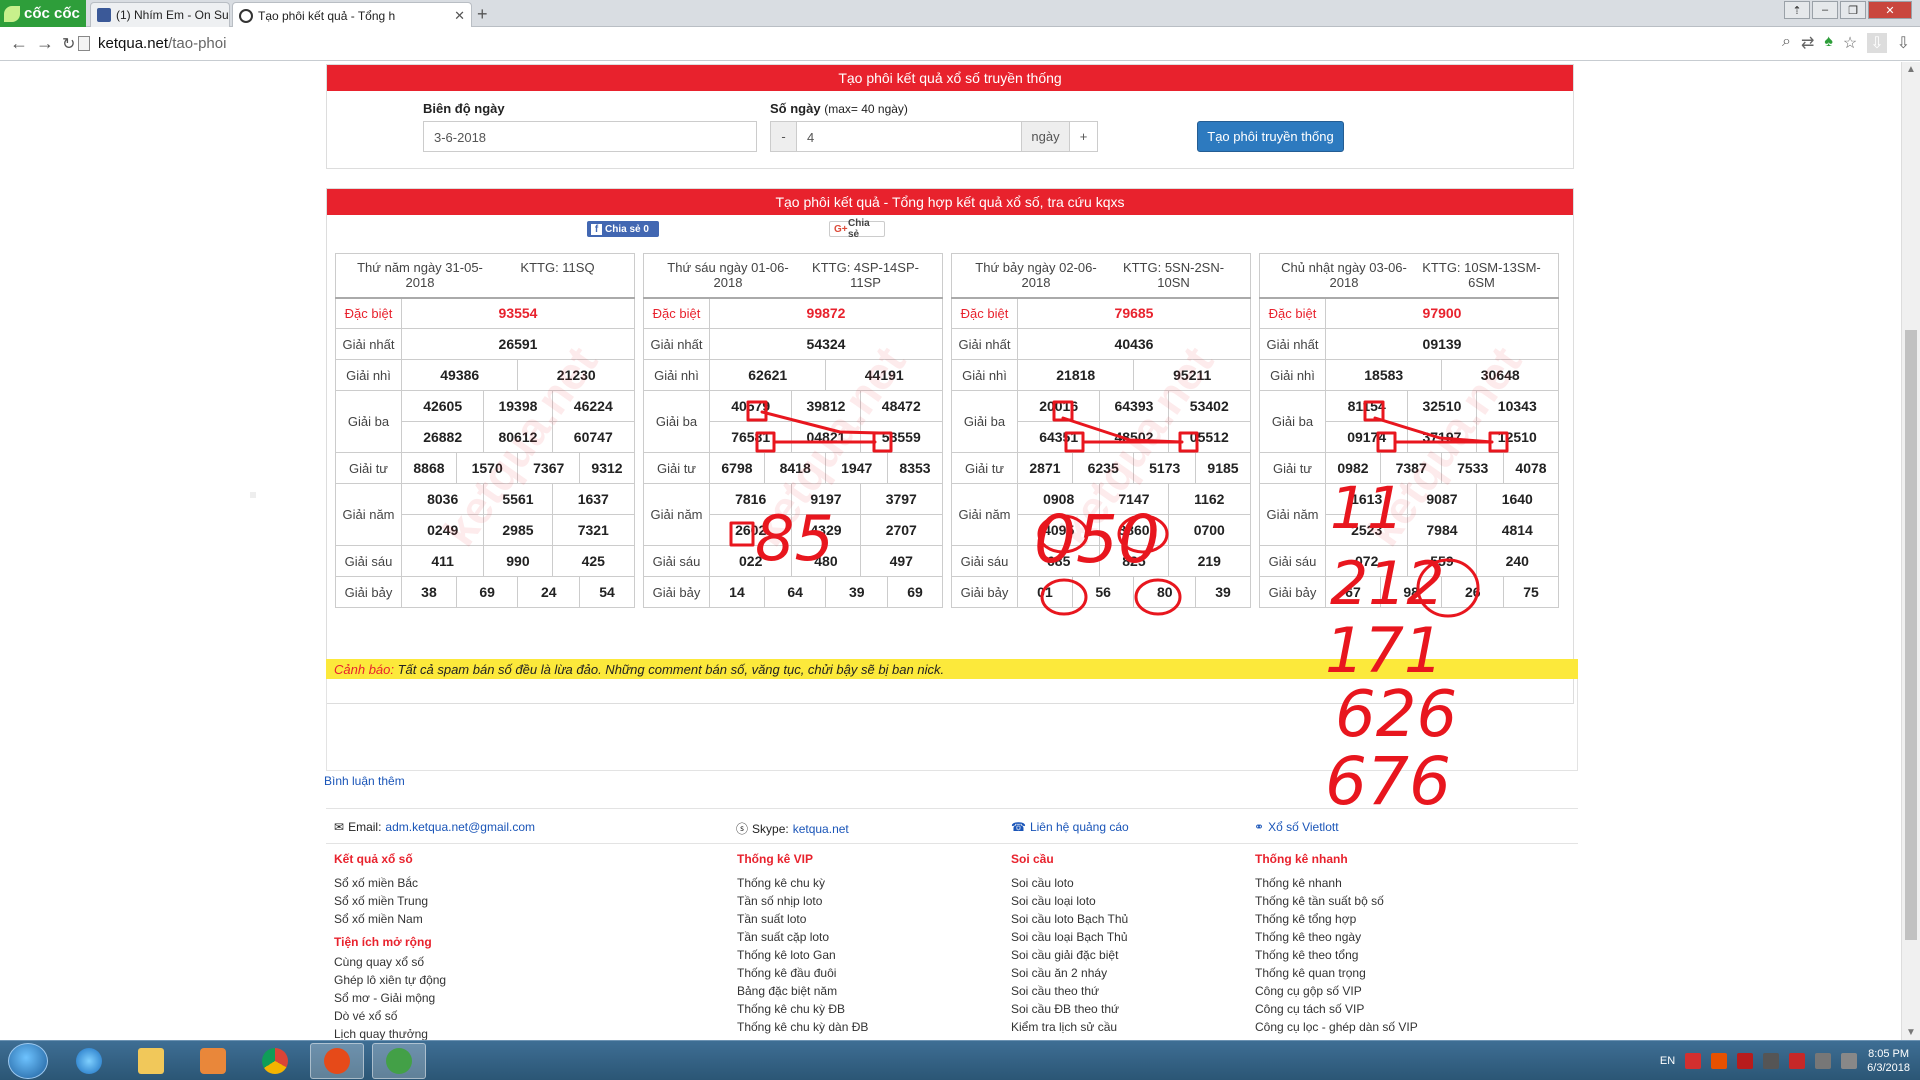  I want to click on prize-number: 53559, so click(901, 437).